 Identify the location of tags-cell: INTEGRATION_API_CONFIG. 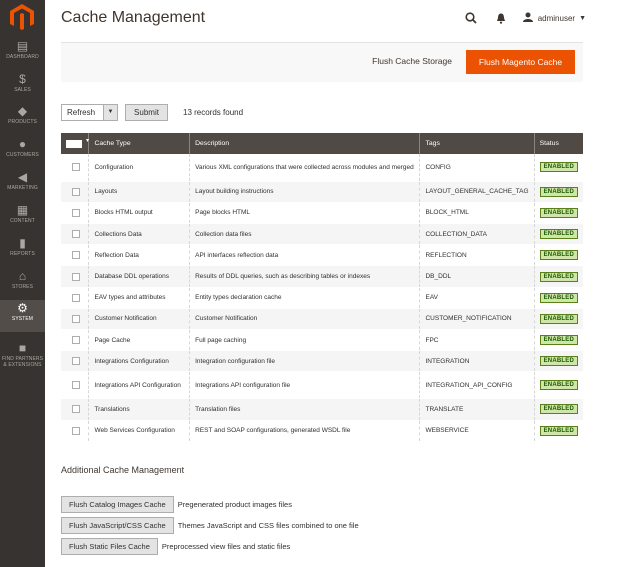
(477, 385).